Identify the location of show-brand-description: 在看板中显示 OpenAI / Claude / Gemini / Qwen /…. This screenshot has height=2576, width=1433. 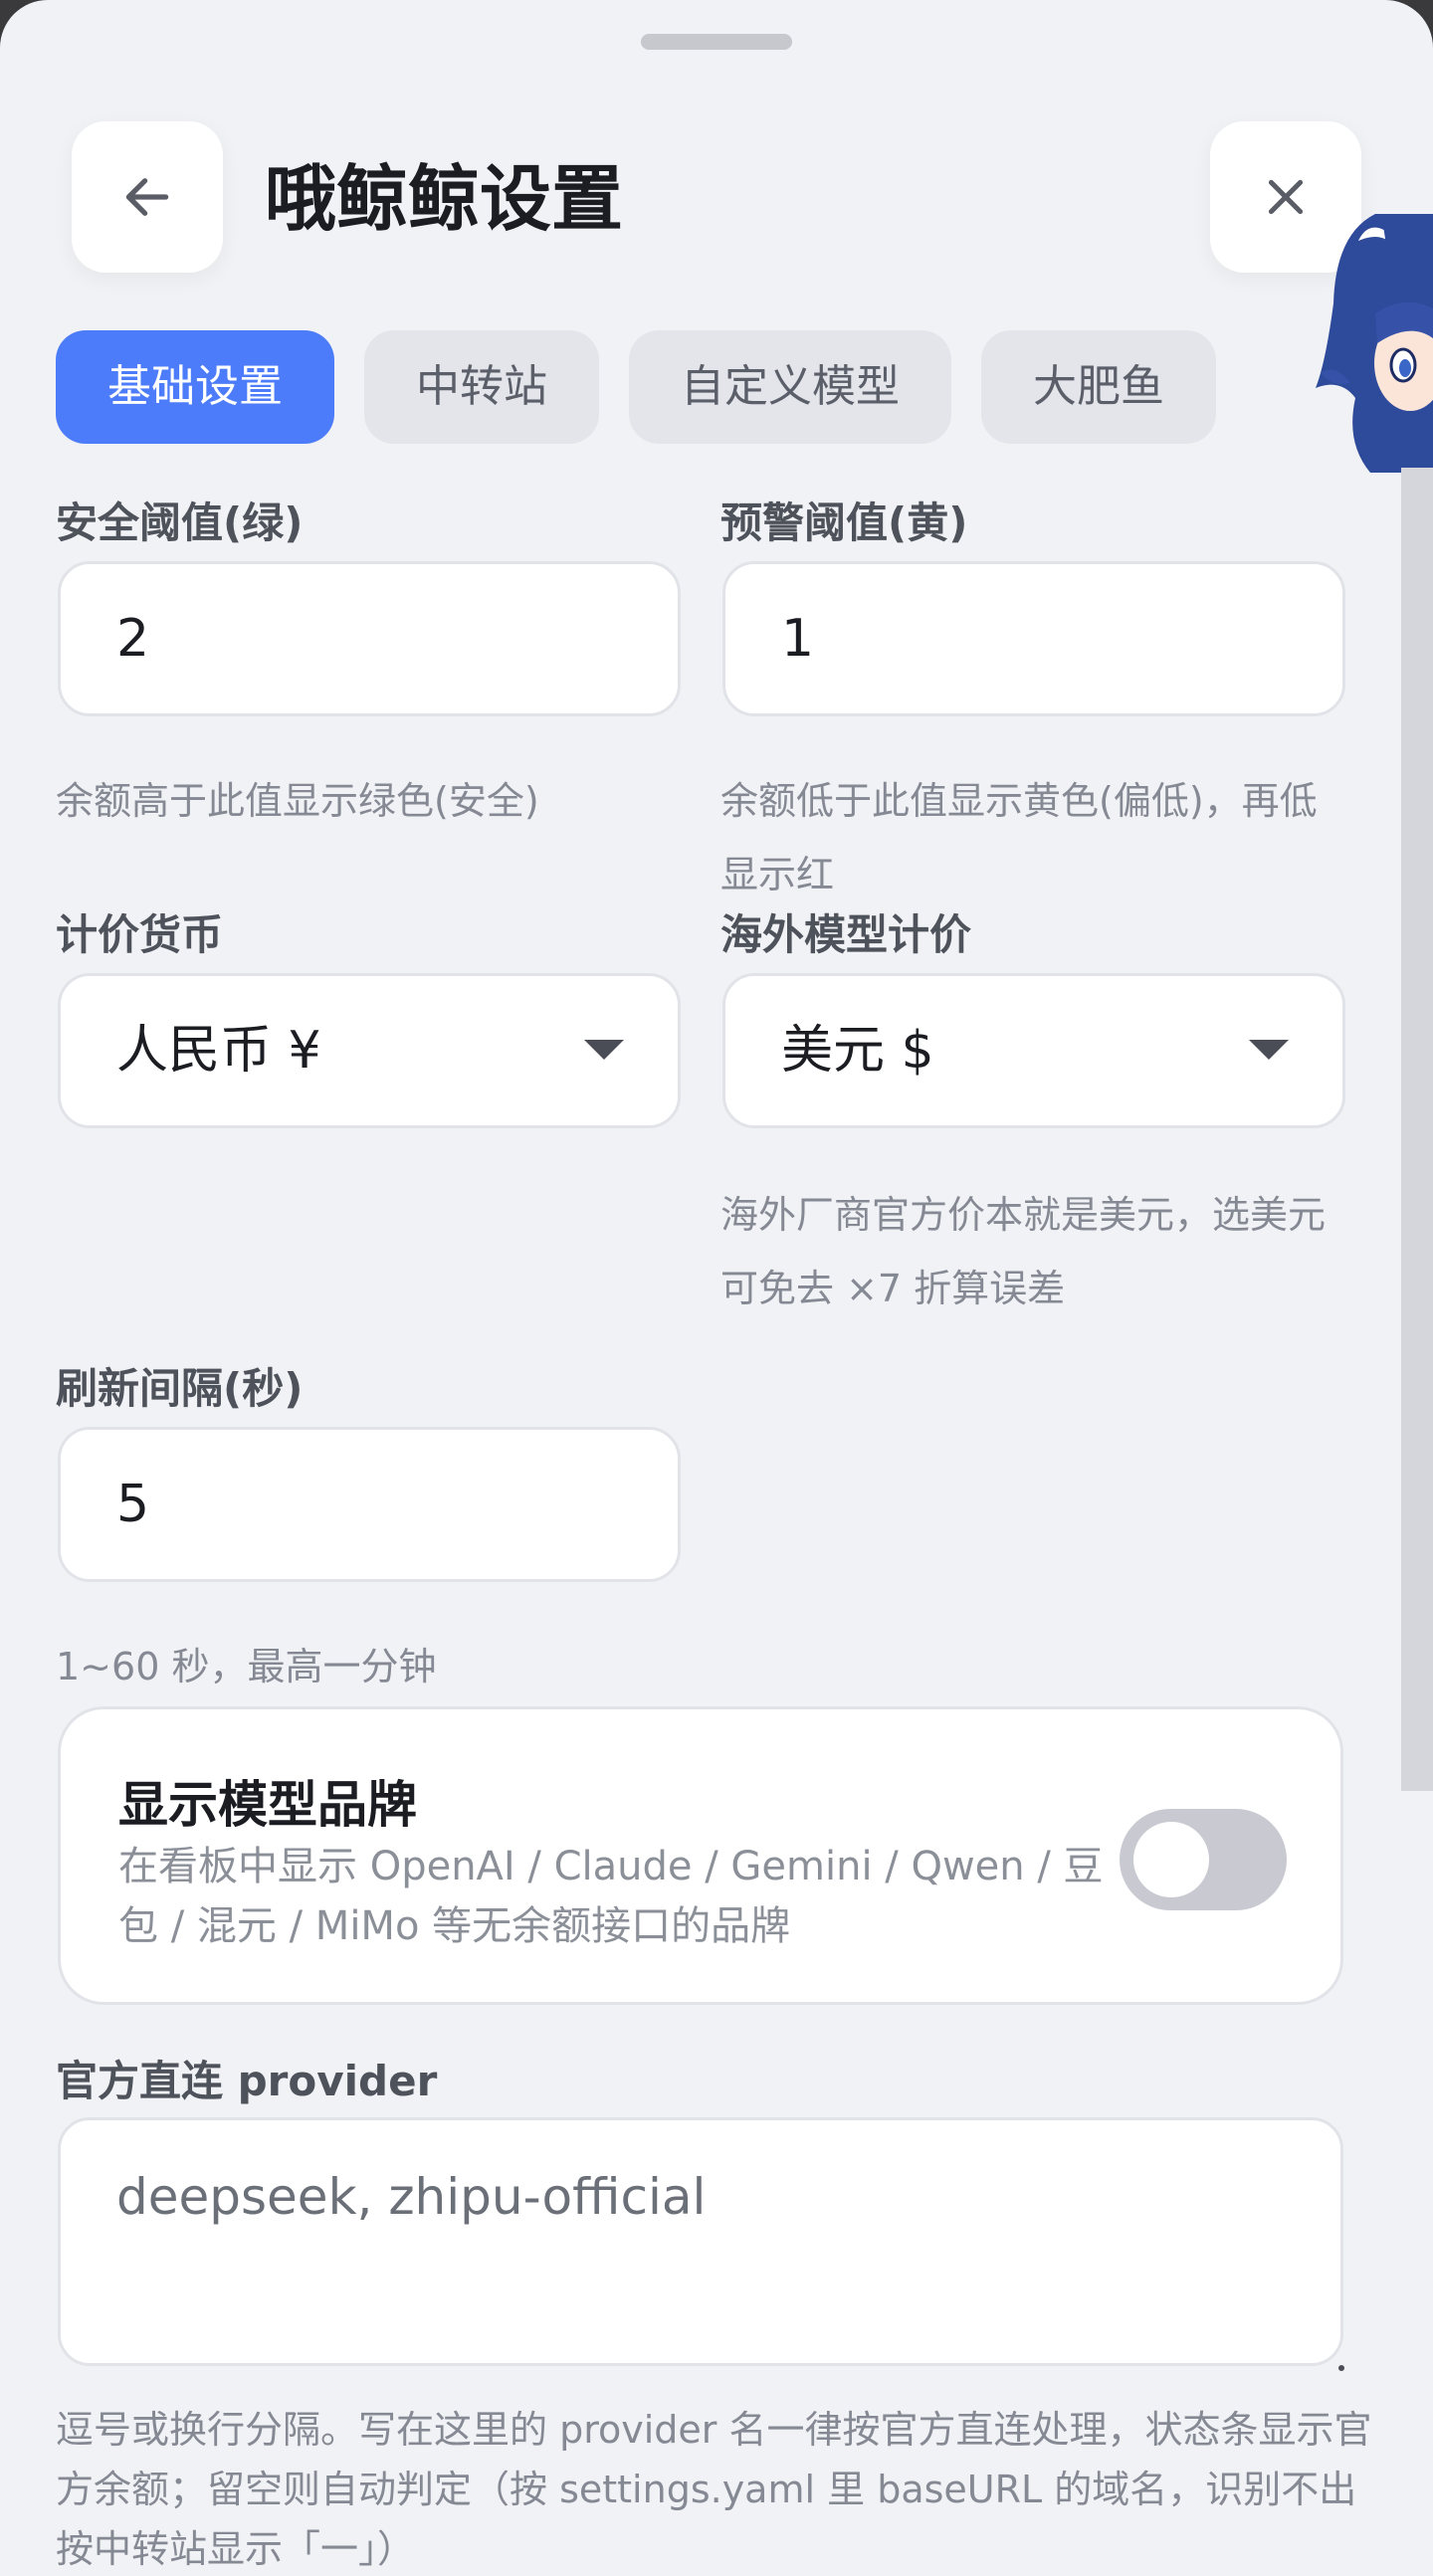
(611, 1897).